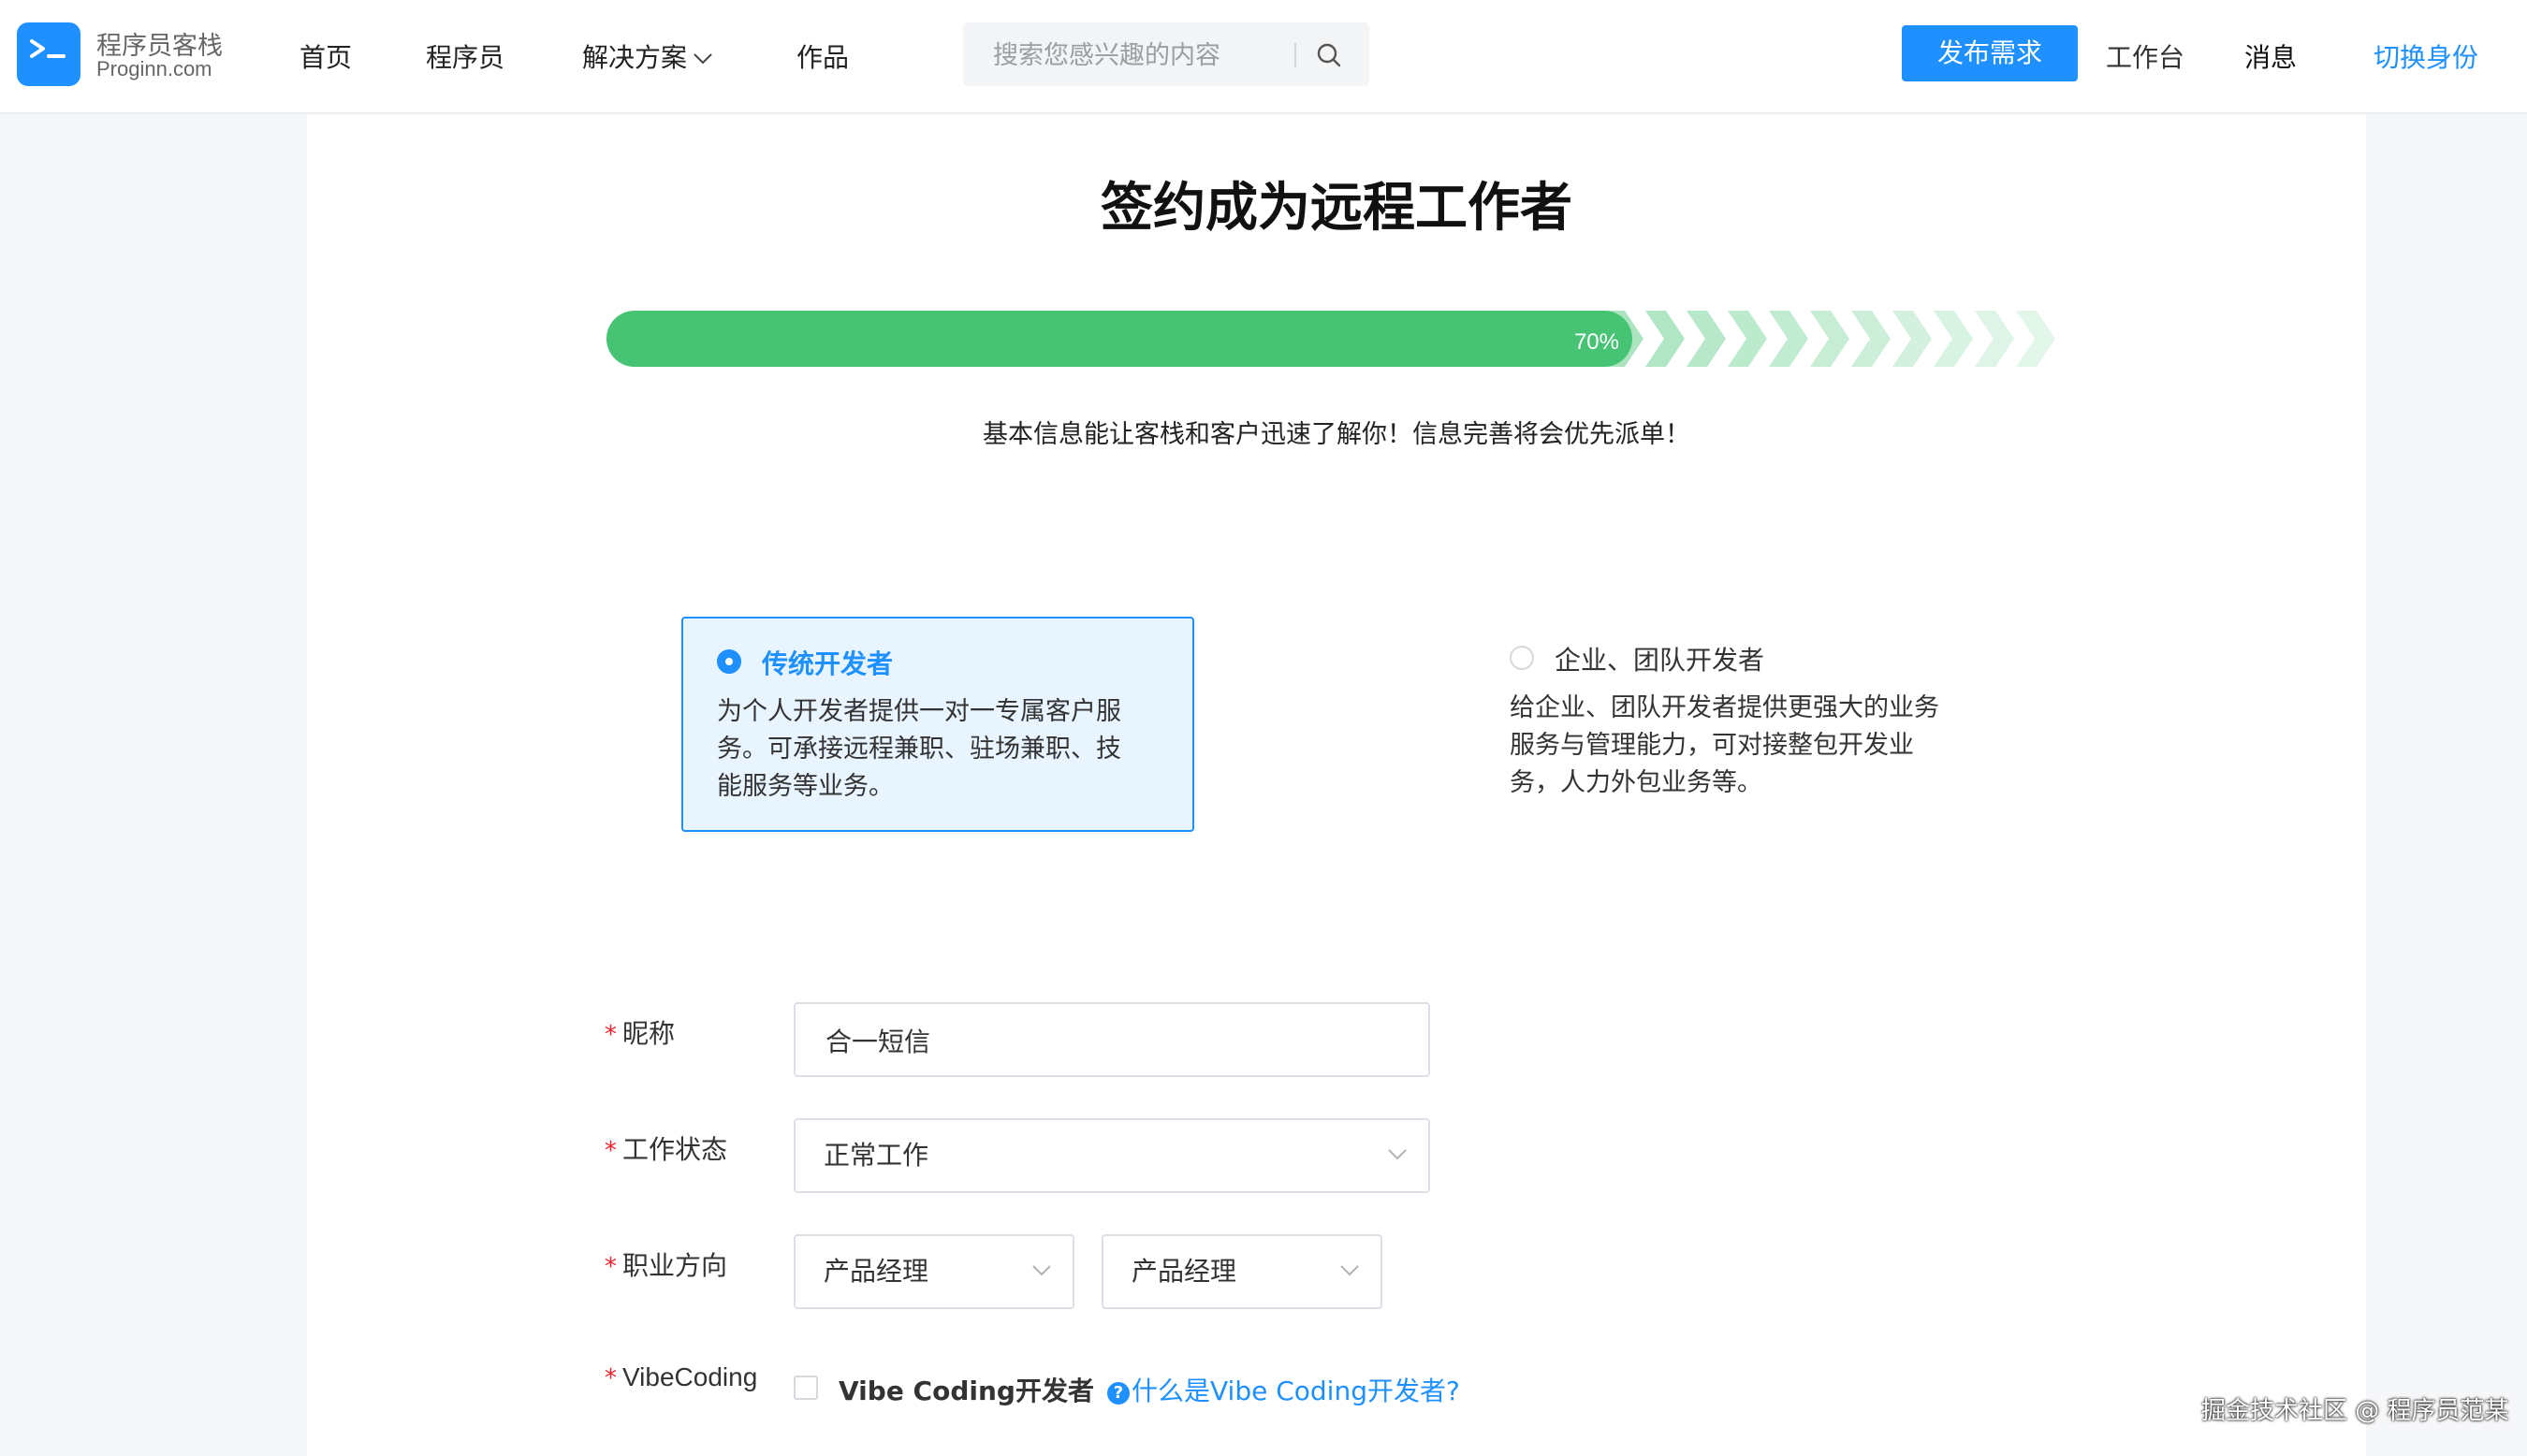 The image size is (2527, 1456). What do you see at coordinates (465, 56) in the screenshot?
I see `nav-programmers: 程序员` at bounding box center [465, 56].